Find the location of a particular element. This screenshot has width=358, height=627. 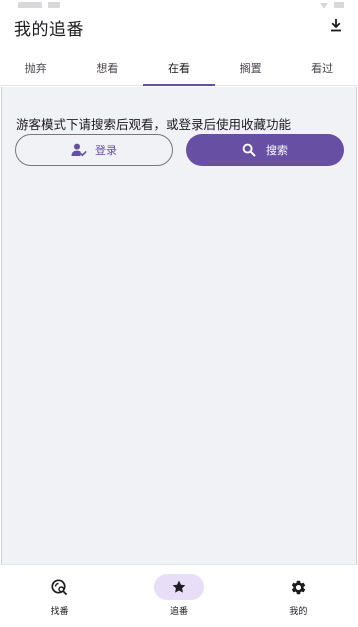

collection-tabs: 抛弃 想看 在看 搁置 看过 is located at coordinates (179, 68).